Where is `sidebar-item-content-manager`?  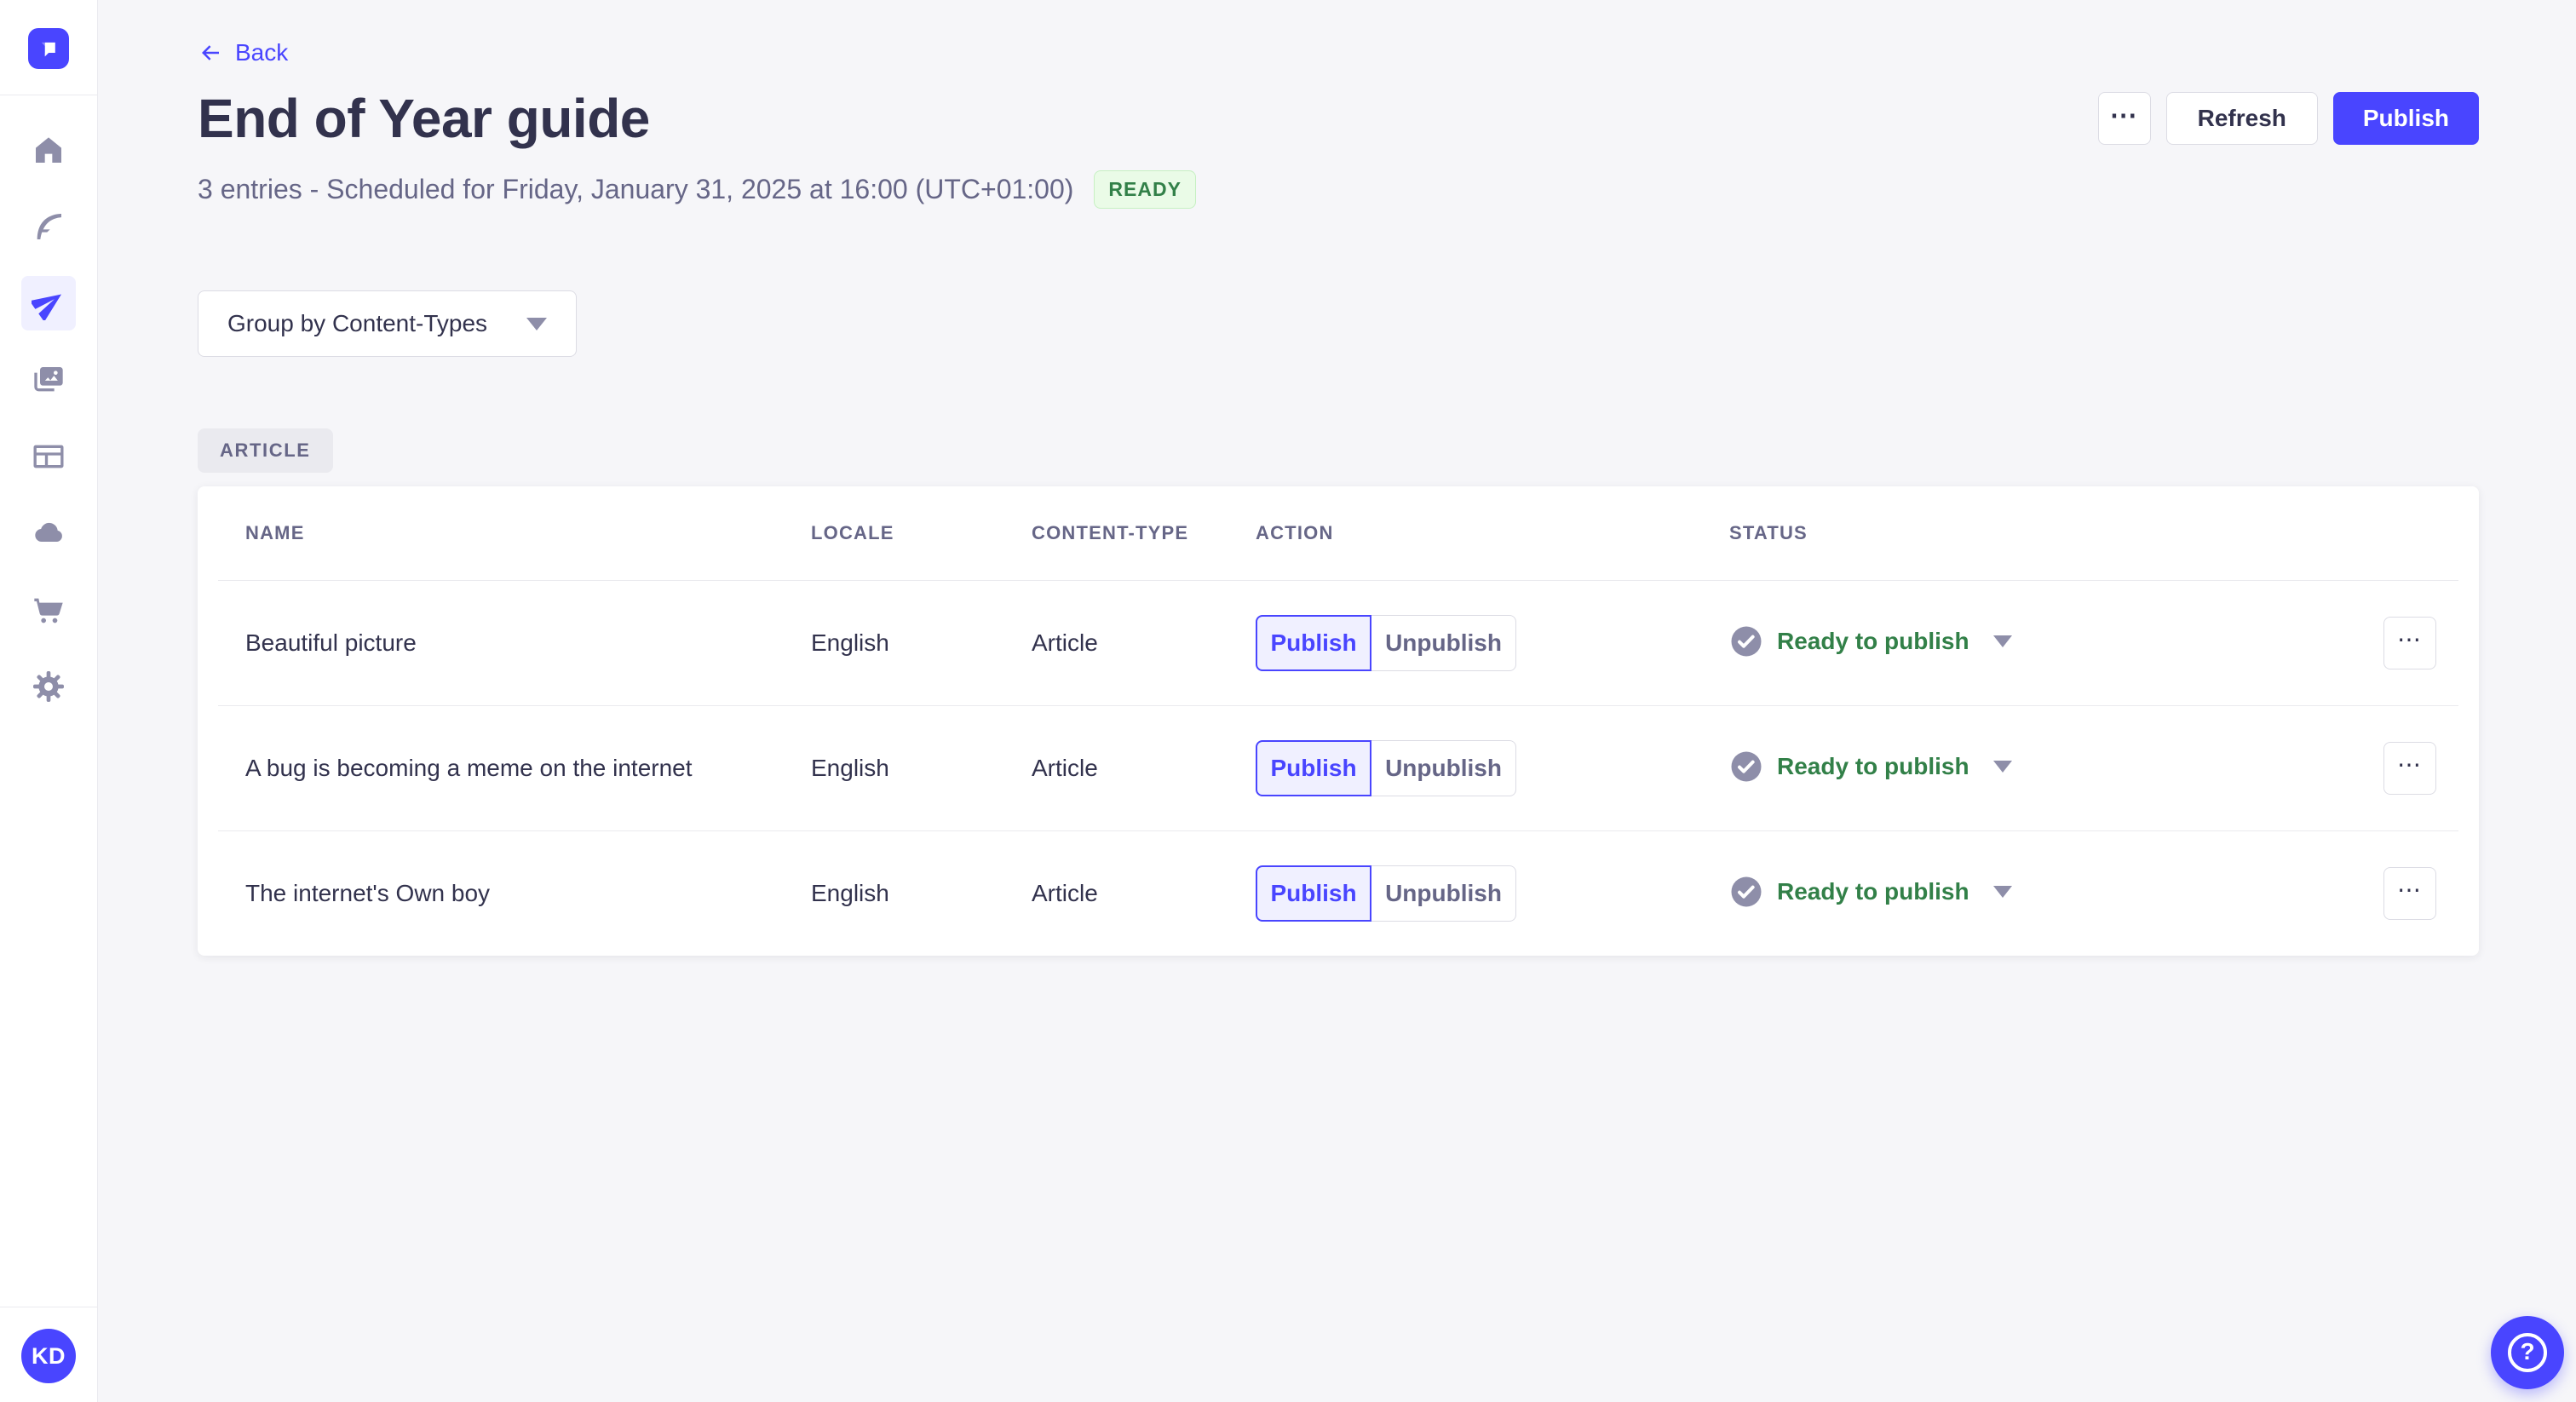
sidebar-item-content-manager is located at coordinates (49, 227).